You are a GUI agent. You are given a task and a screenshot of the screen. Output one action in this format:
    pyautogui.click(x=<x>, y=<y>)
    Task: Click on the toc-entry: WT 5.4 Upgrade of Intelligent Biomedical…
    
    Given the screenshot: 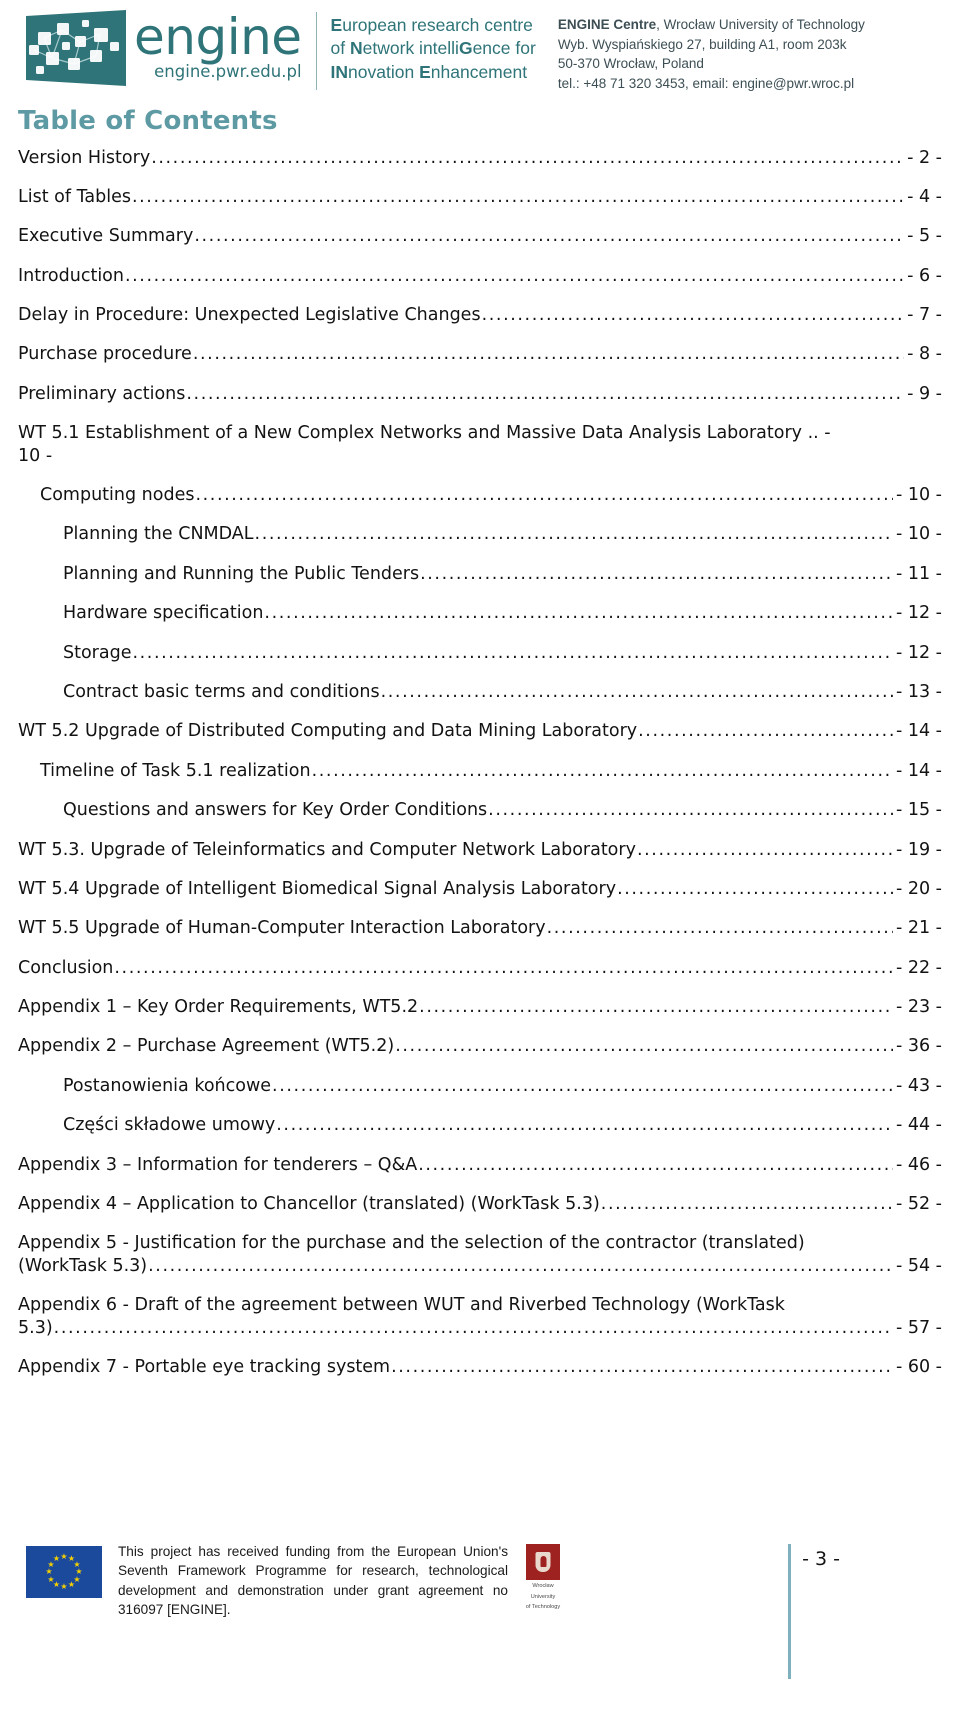 What is the action you would take?
    pyautogui.click(x=480, y=888)
    